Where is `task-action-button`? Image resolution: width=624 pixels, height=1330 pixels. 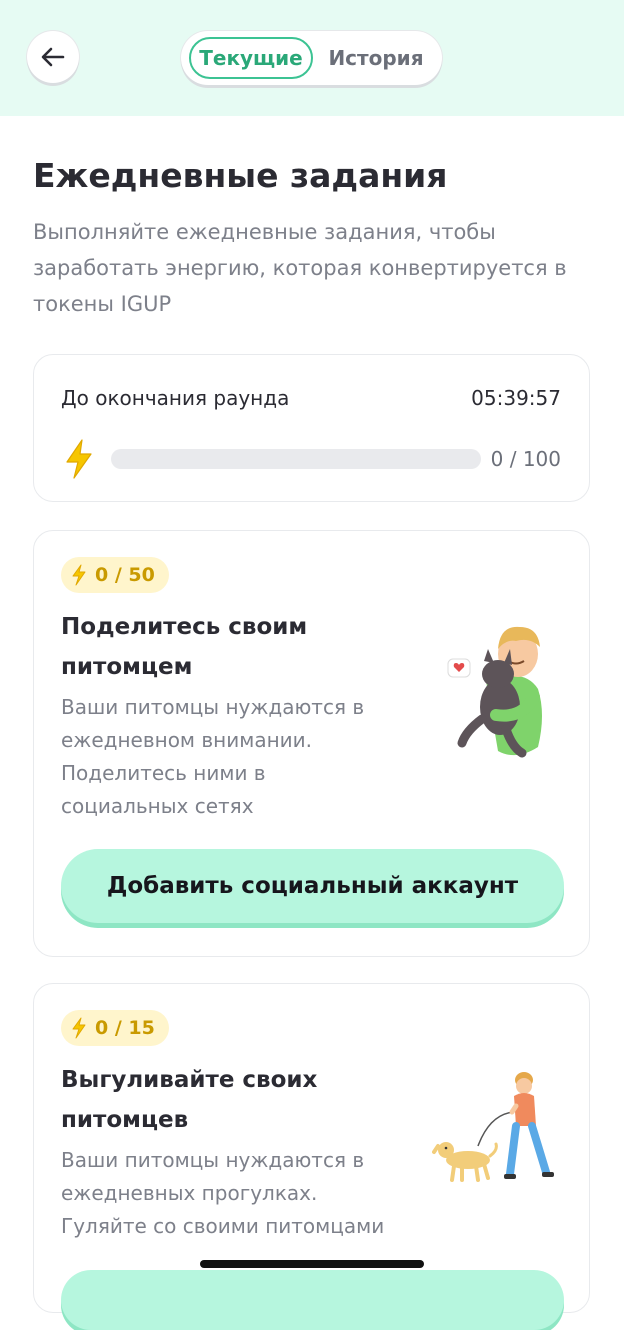
task-action-button is located at coordinates (312, 1300).